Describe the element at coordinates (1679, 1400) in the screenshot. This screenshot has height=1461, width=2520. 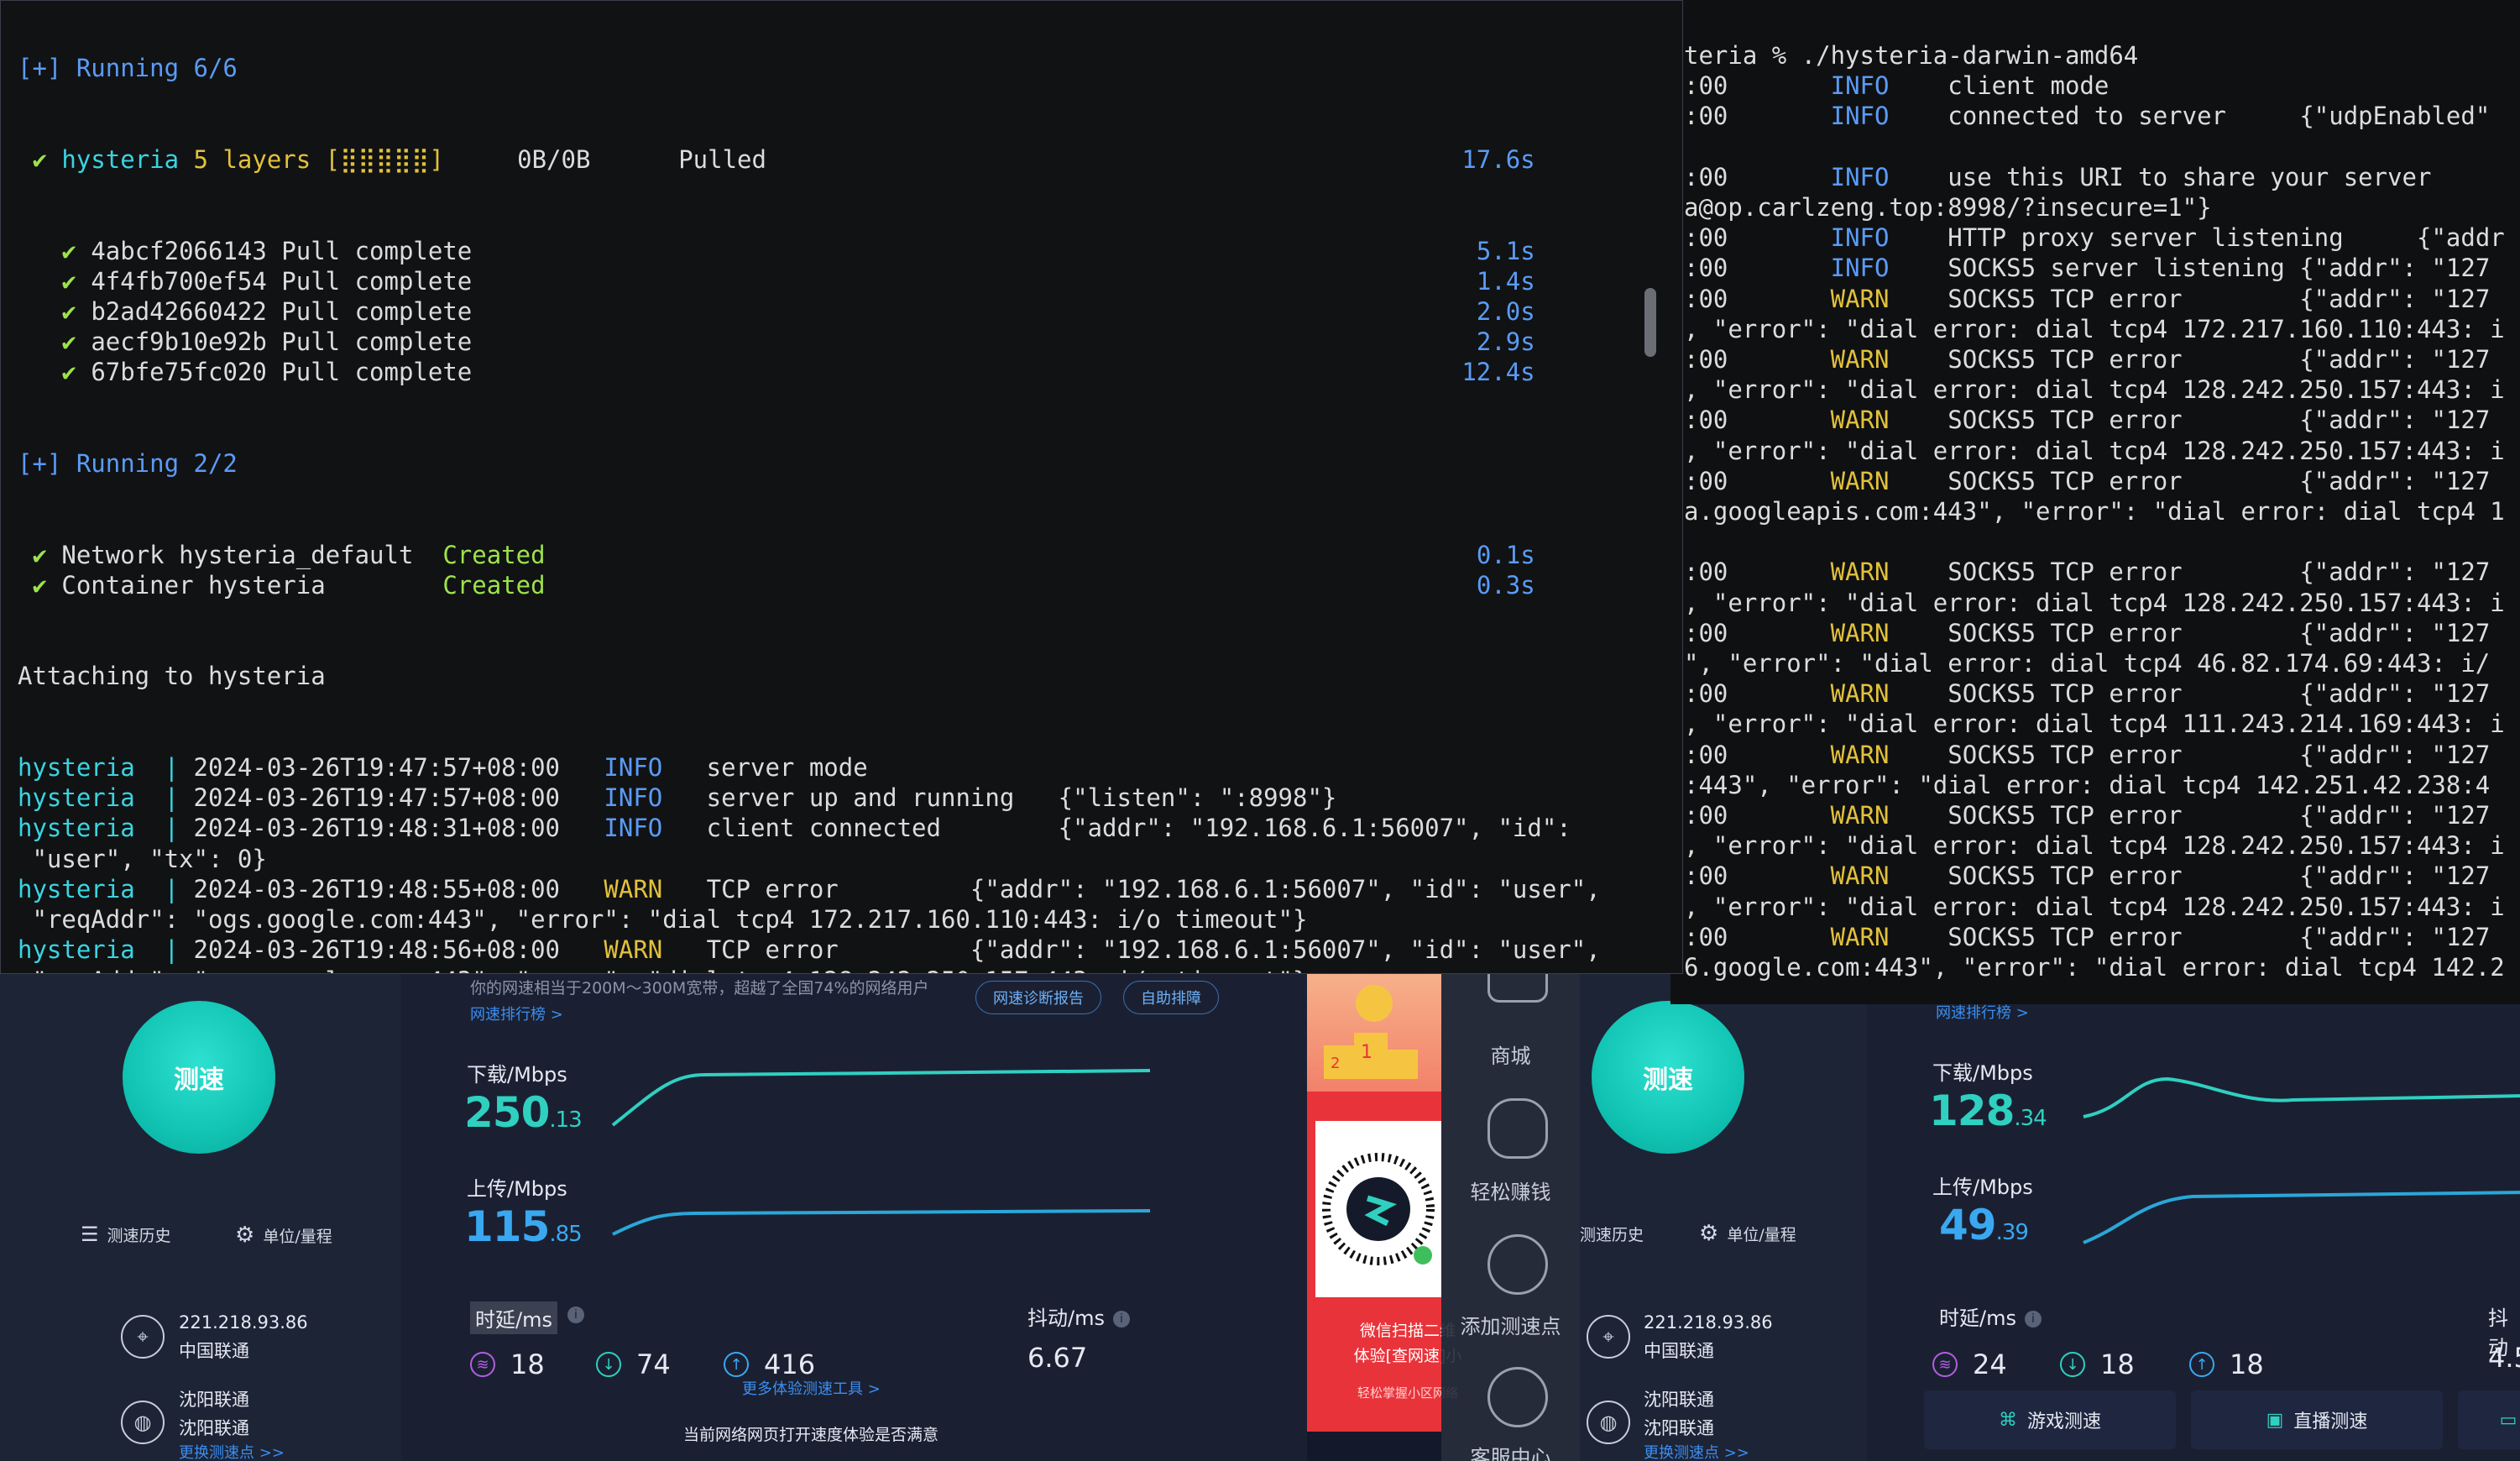
I see `server-name: 沈阳联通` at that location.